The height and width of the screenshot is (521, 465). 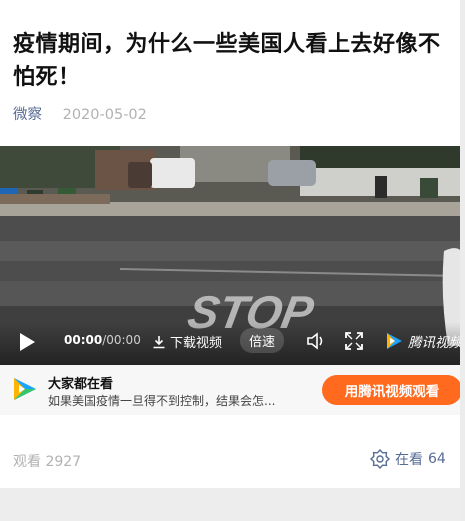 I want to click on banner-title: 大家都在看, so click(x=81, y=384).